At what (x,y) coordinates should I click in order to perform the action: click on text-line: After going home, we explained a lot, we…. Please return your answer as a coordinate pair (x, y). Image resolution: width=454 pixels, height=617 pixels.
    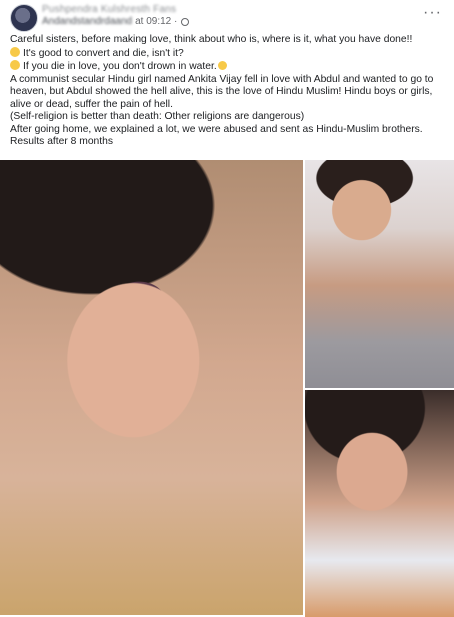
    Looking at the image, I should click on (216, 129).